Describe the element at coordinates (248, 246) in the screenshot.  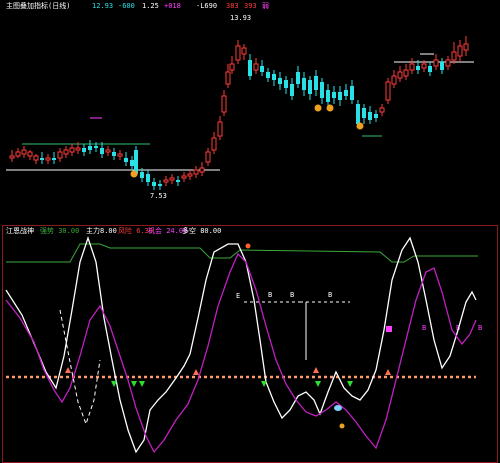
I see `peak-star-marker` at that location.